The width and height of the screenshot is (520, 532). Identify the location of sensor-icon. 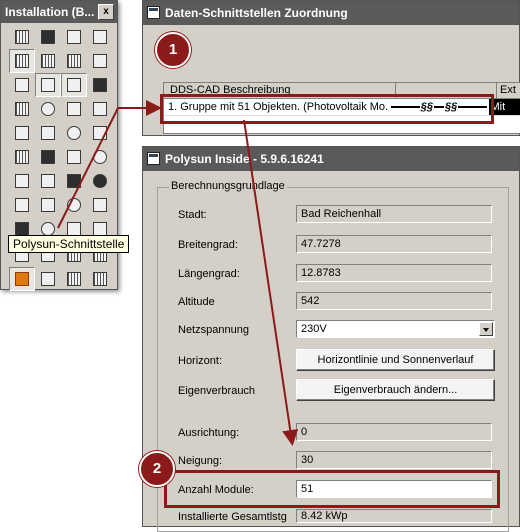
(48, 157).